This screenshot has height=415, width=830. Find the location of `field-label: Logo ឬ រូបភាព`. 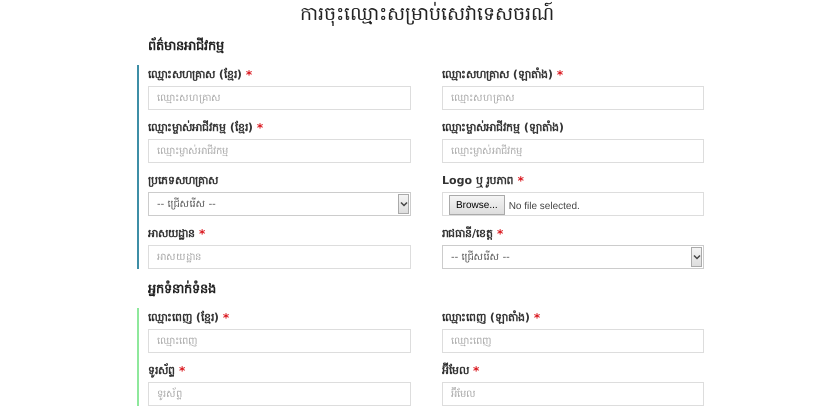

field-label: Logo ឬ រូបភាព is located at coordinates (478, 180).